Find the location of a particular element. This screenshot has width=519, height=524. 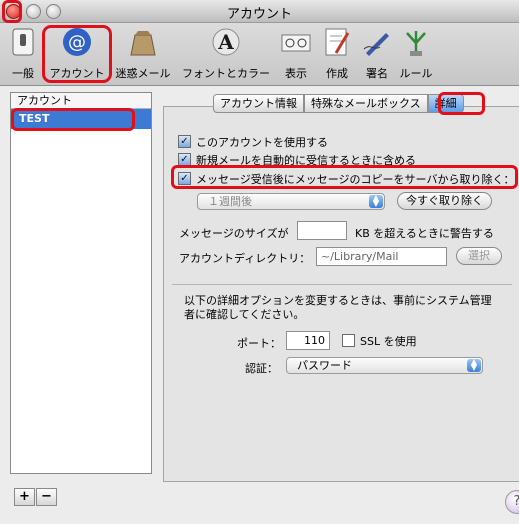

toolbar-viewing: 表示 is located at coordinates (296, 54).